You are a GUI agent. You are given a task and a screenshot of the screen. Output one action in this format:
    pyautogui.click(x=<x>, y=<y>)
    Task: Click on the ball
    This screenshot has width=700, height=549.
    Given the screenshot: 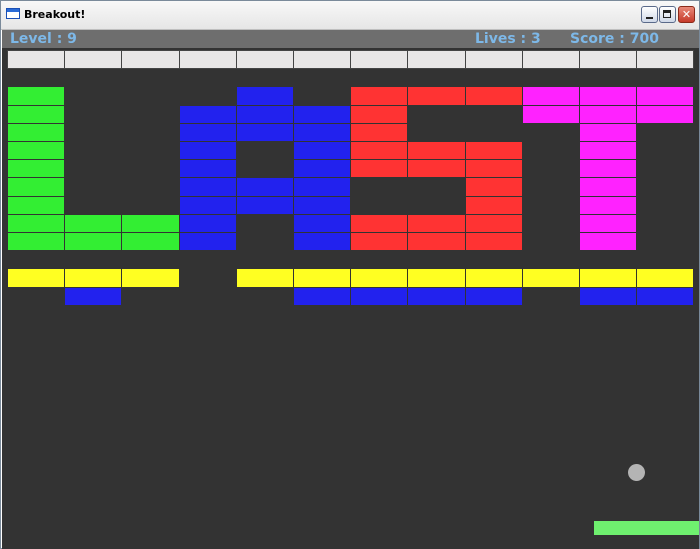 What is the action you would take?
    pyautogui.click(x=636, y=472)
    